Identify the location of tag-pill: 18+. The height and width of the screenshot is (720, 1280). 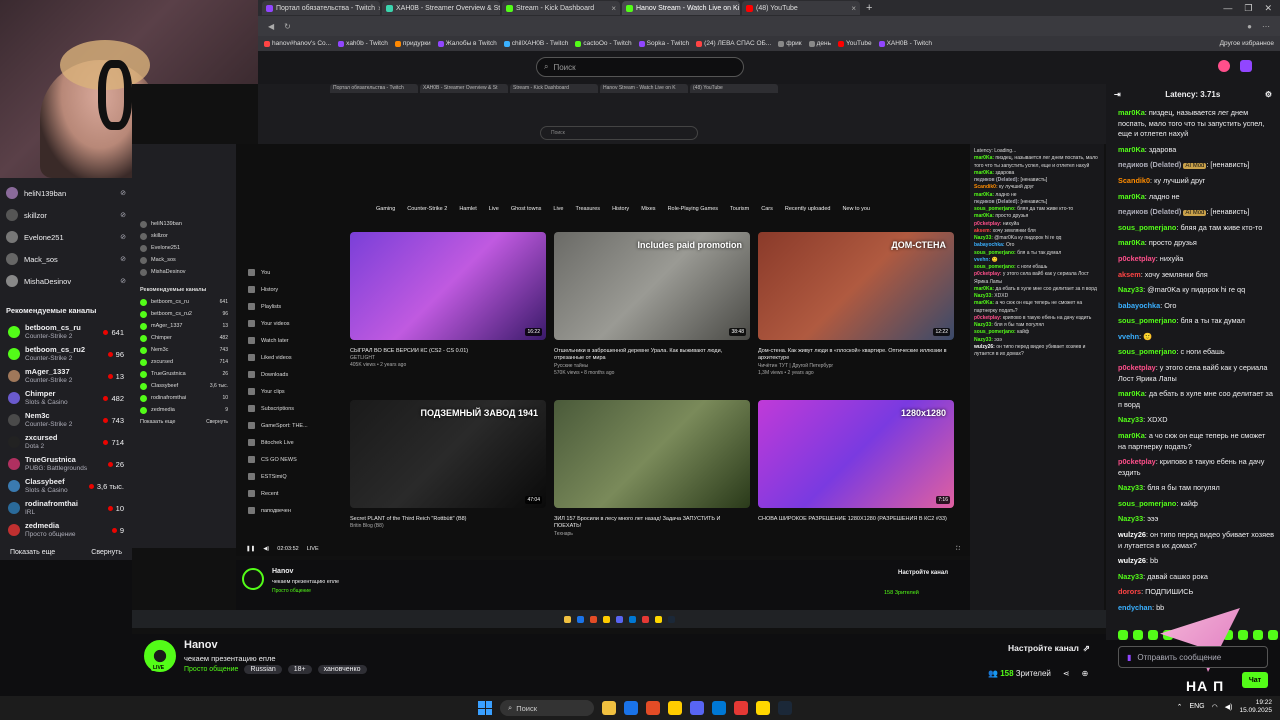
(299, 669).